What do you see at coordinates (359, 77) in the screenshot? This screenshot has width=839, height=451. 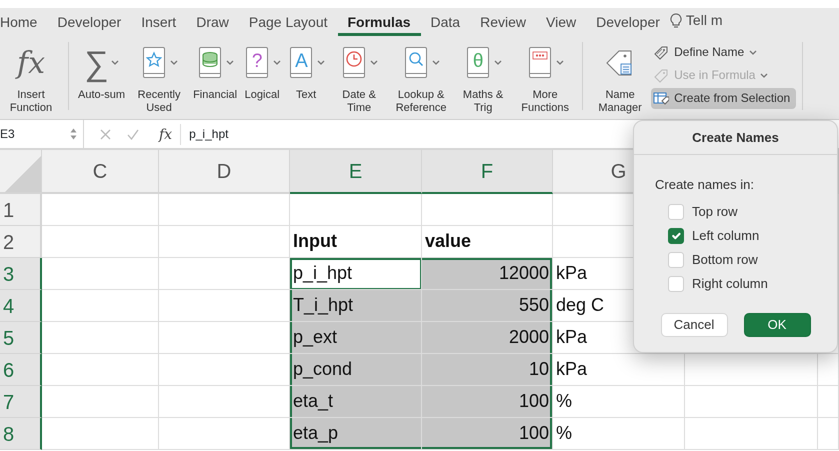 I see `function-category-button: Date & Time` at bounding box center [359, 77].